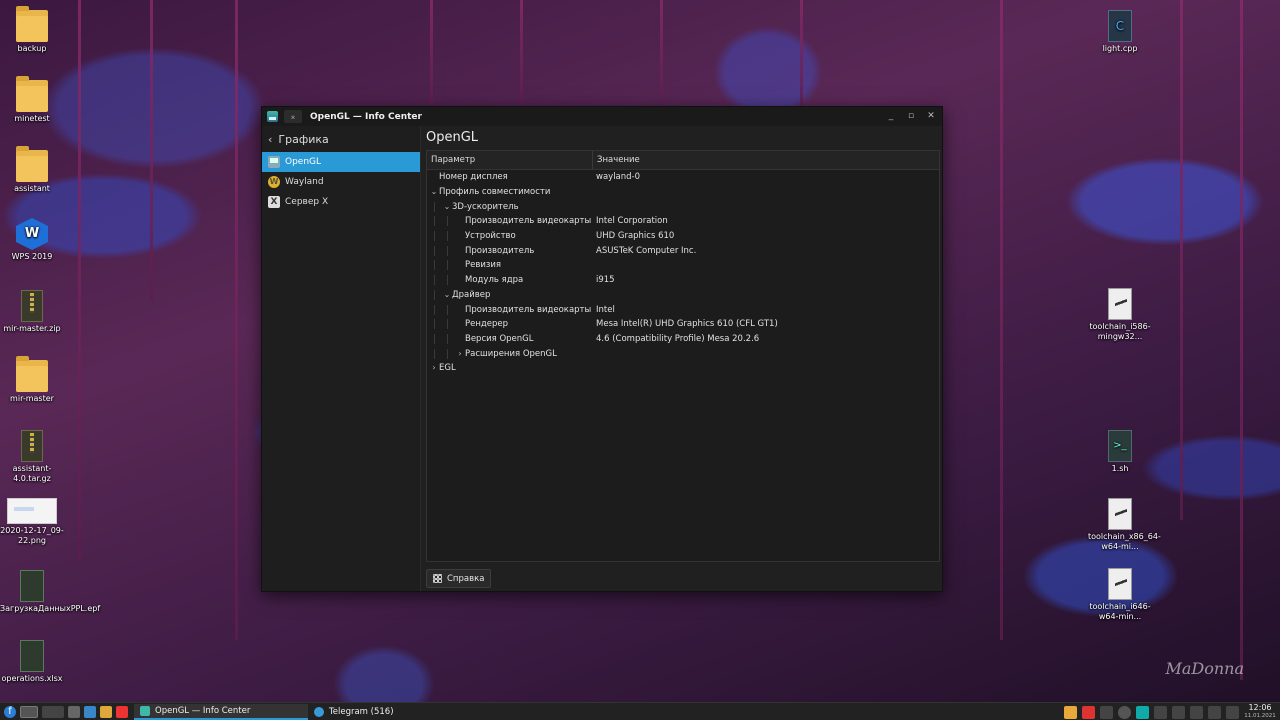 Image resolution: width=1280 pixels, height=720 pixels. What do you see at coordinates (1088, 712) in the screenshot?
I see `anydesk-icon` at bounding box center [1088, 712].